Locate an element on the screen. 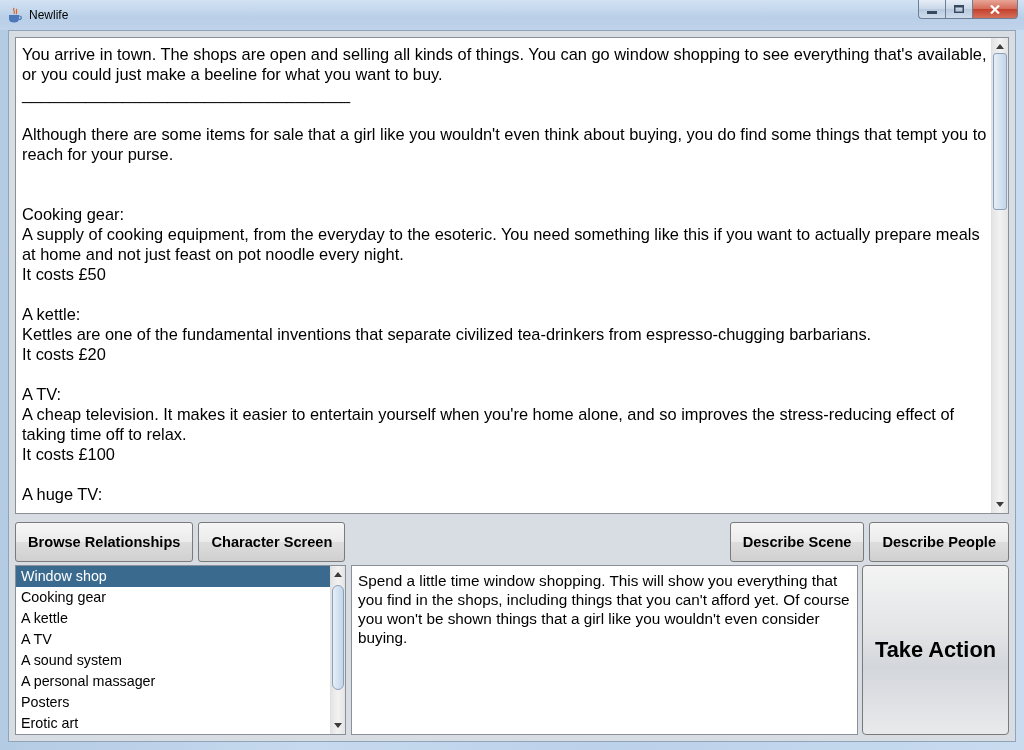  action-list-item: A TV is located at coordinates (173, 639).